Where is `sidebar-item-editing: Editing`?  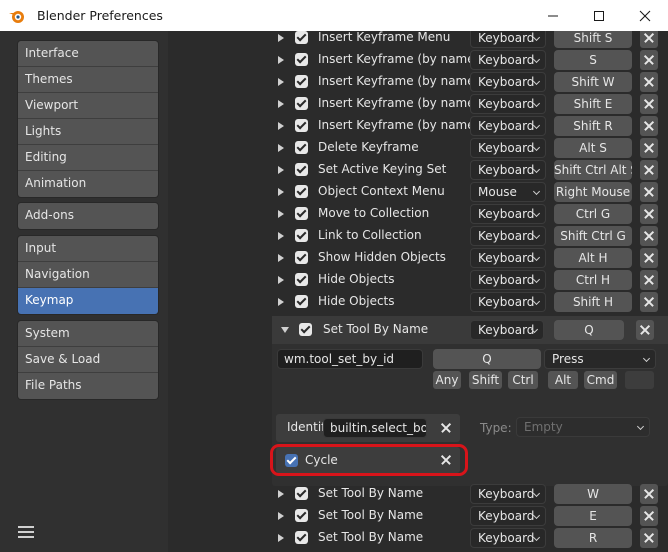 sidebar-item-editing: Editing is located at coordinates (88, 158).